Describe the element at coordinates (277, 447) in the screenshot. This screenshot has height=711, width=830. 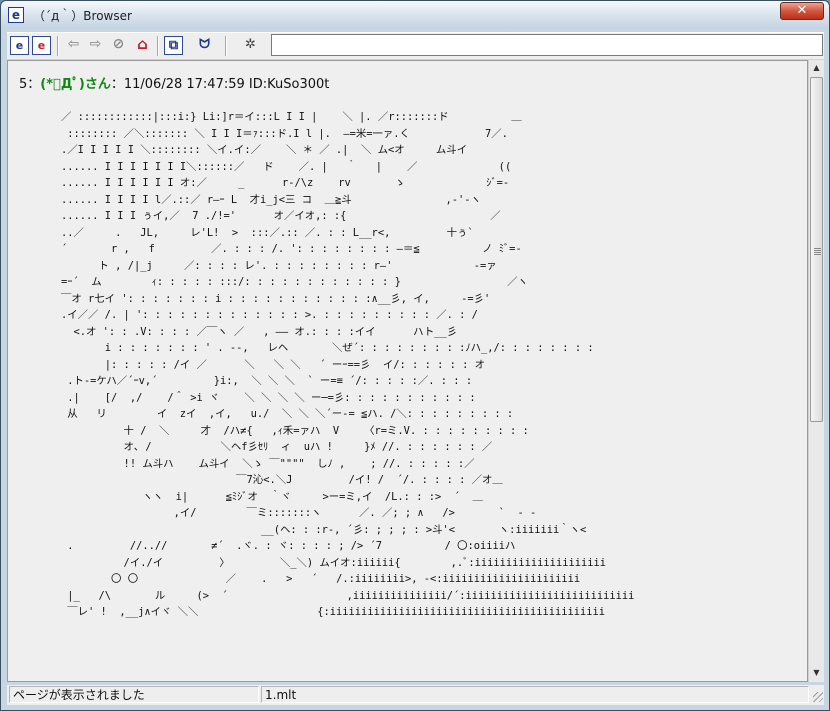
I see `ascii-art-line: オ､ / ＼ヘf彡ｾﾘ ィ uハ ! }ﾒ //. : : : : : : ／` at that location.